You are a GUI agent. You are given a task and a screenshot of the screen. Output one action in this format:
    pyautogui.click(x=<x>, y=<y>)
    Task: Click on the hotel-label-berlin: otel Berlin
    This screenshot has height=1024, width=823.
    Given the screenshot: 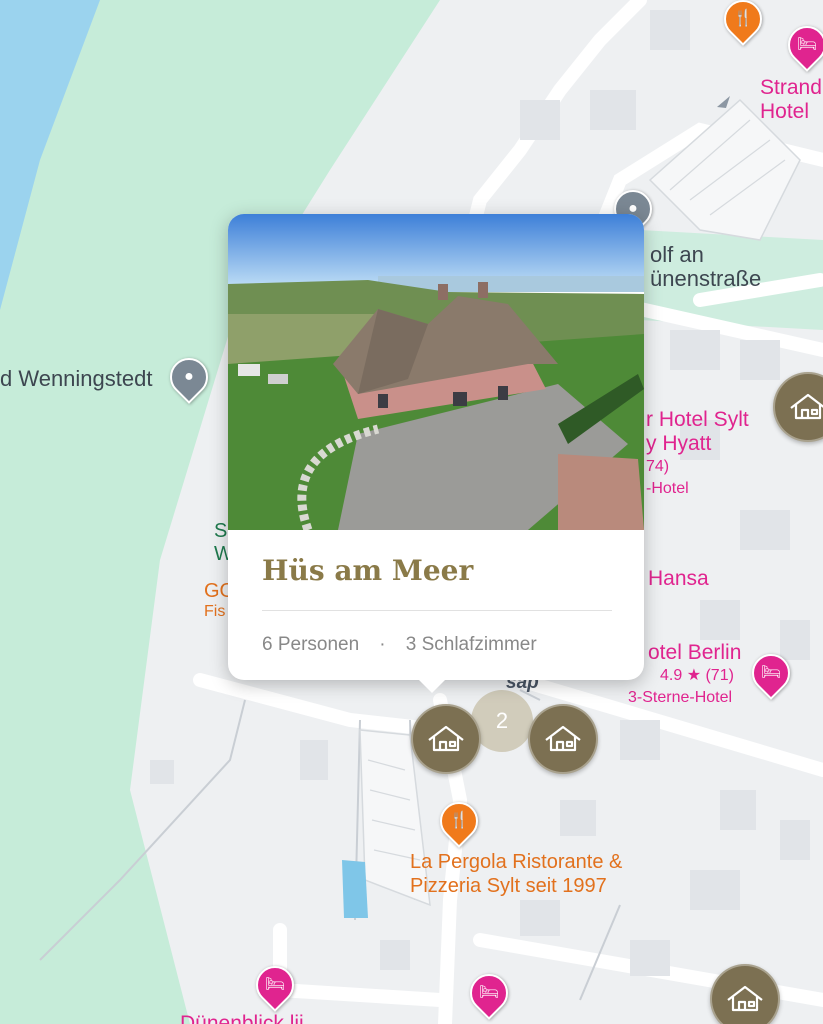 What is the action you would take?
    pyautogui.click(x=694, y=653)
    